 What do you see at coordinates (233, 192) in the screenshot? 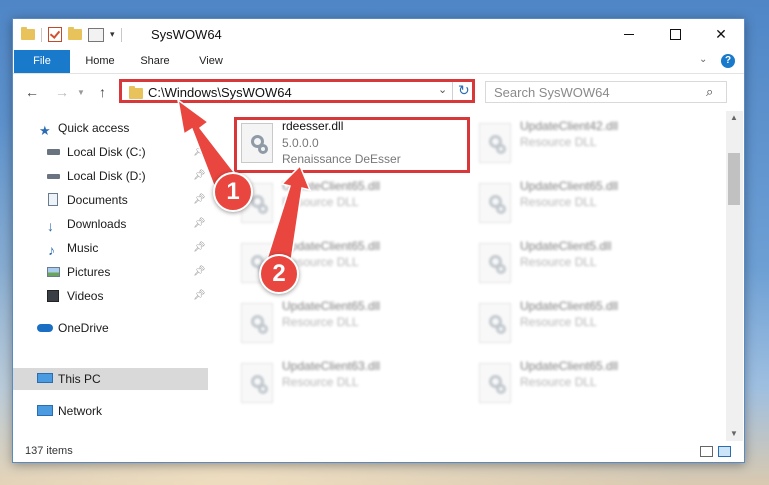
I see `annotation-callout-1: 1` at bounding box center [233, 192].